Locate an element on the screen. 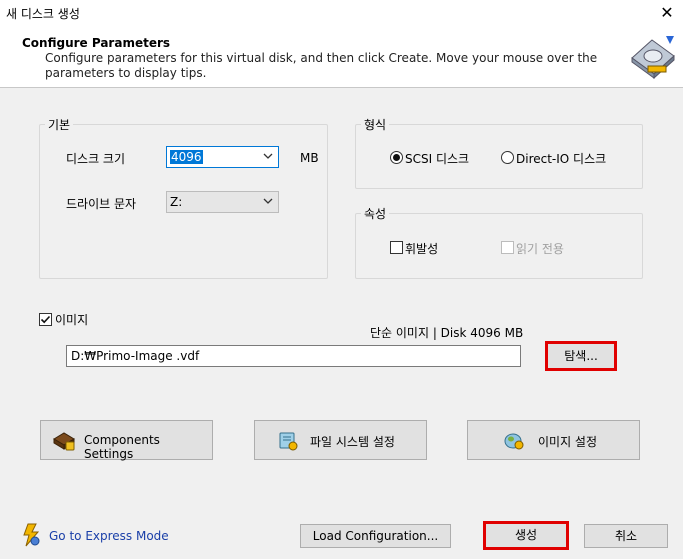  attributes-group-label: 속성 is located at coordinates (375, 213).